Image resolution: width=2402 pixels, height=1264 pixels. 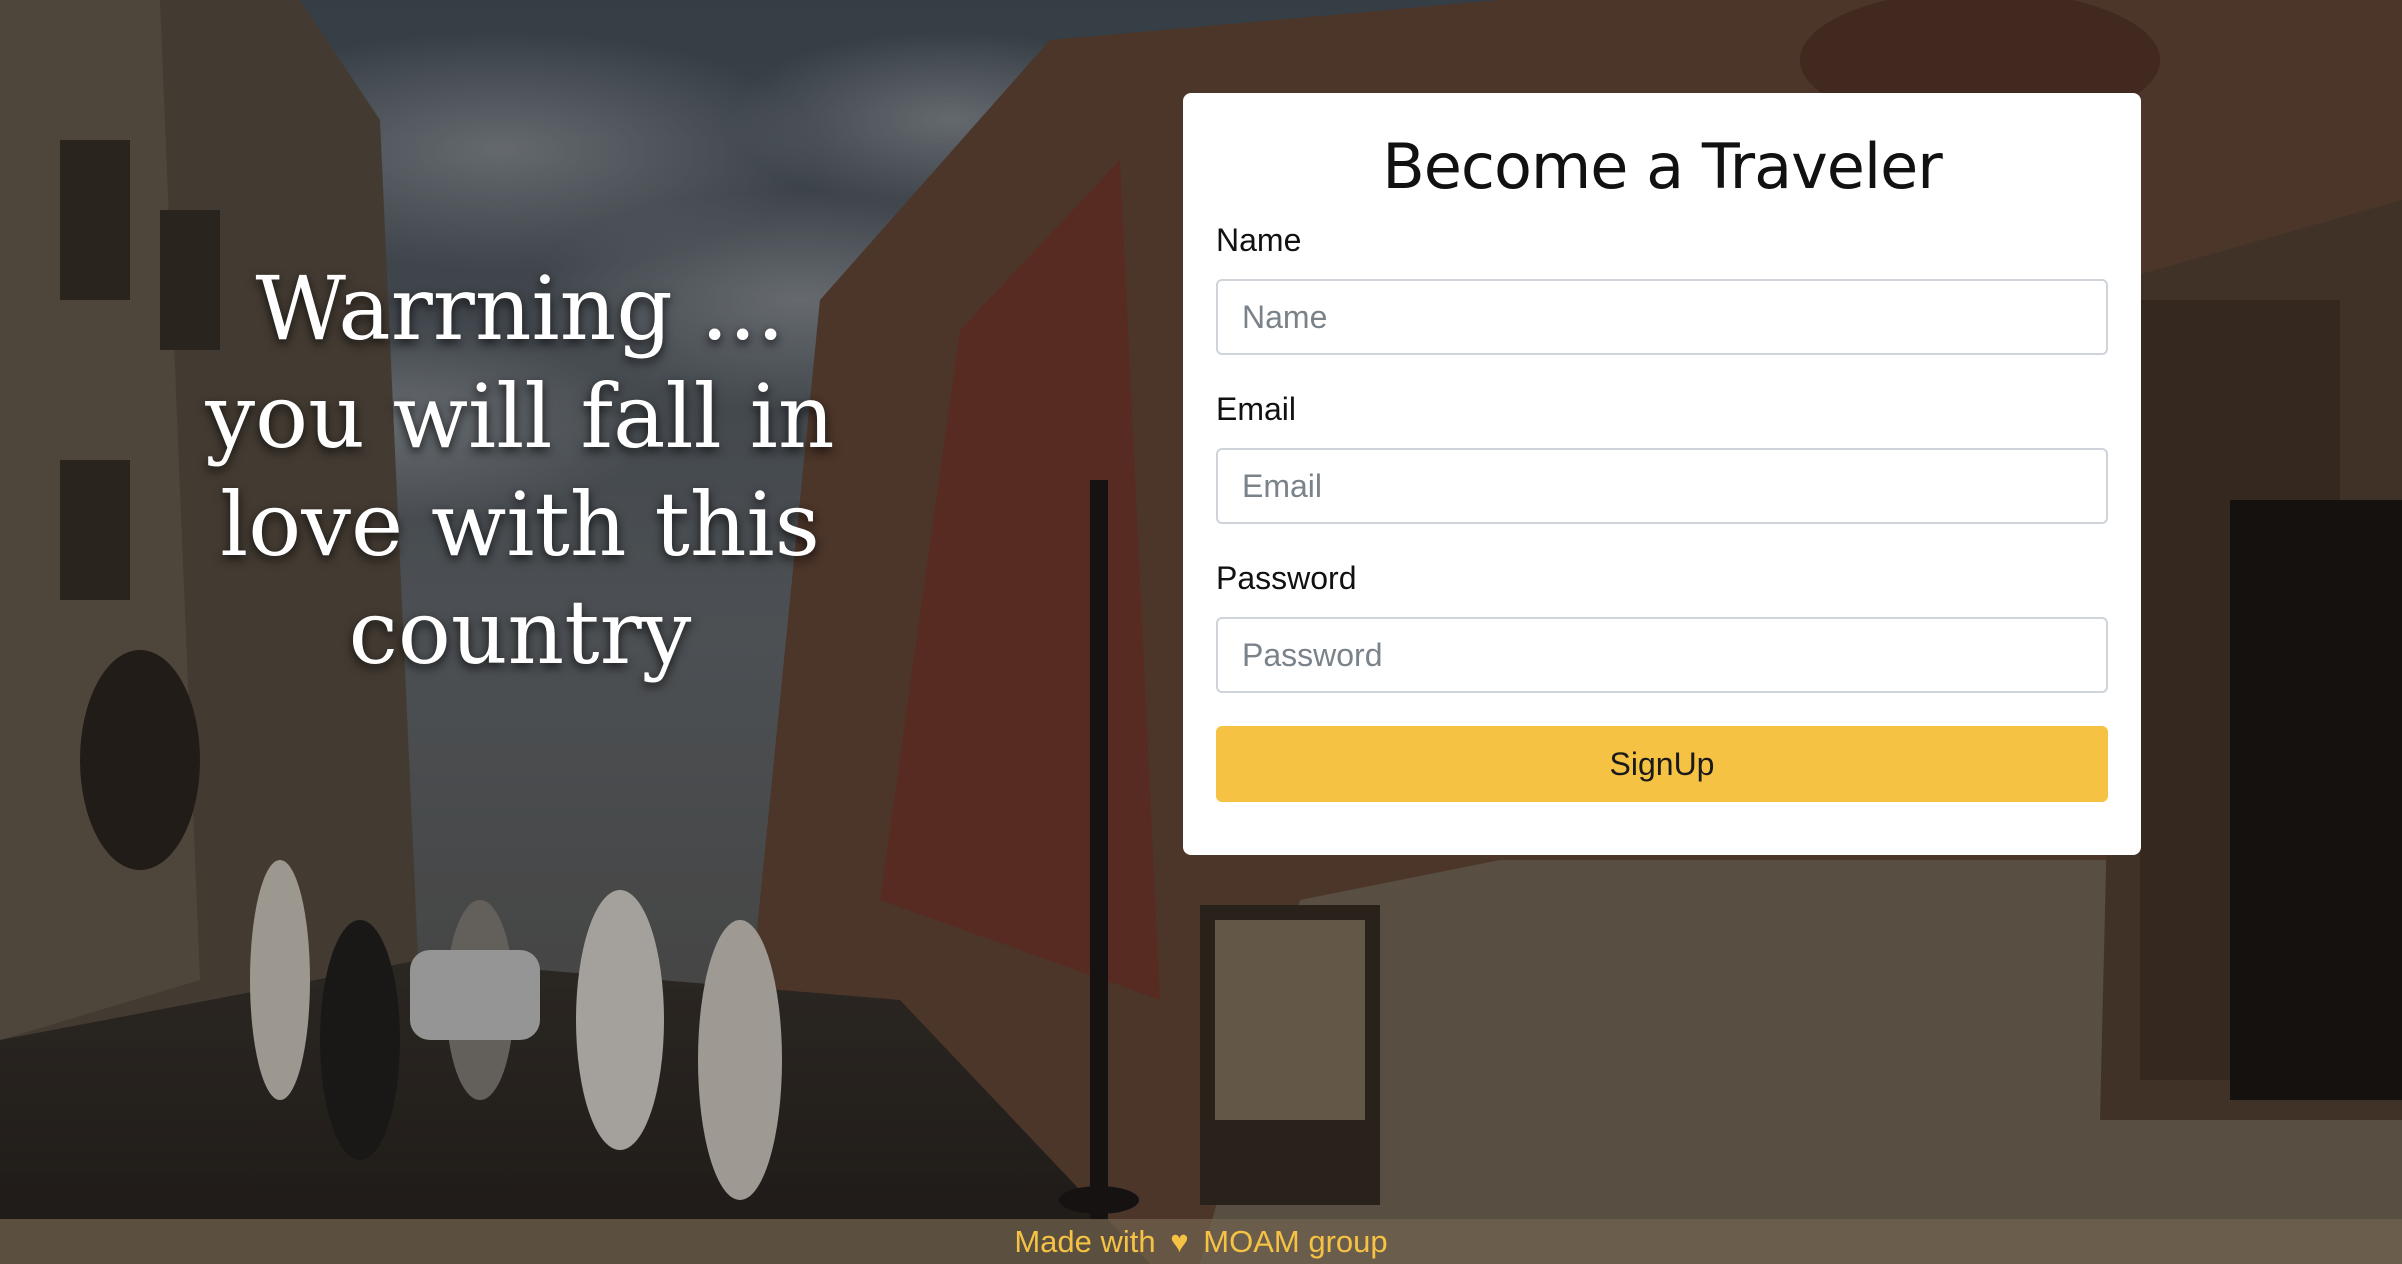 What do you see at coordinates (1662, 166) in the screenshot?
I see `form-title: Become a Traveler` at bounding box center [1662, 166].